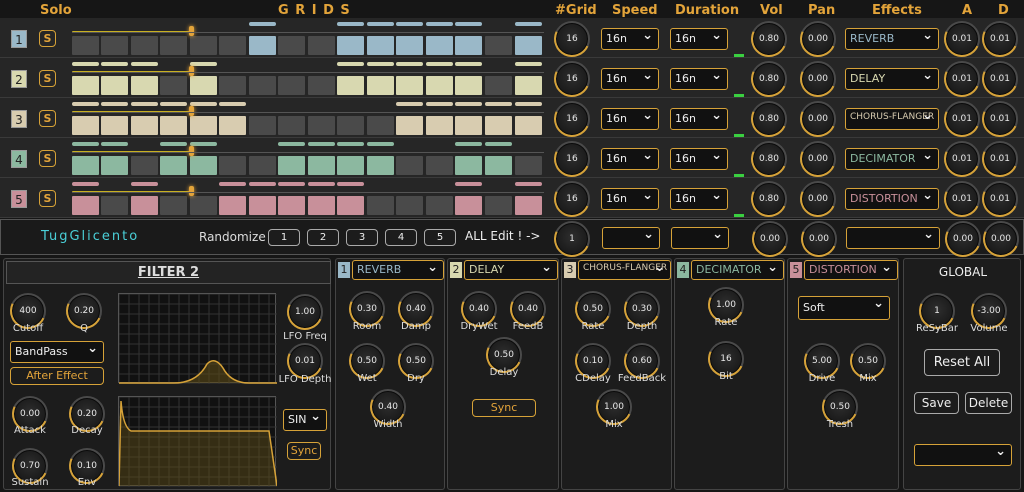  What do you see at coordinates (737, 270) in the screenshot?
I see `effect-type-select: DECIMATOR` at bounding box center [737, 270].